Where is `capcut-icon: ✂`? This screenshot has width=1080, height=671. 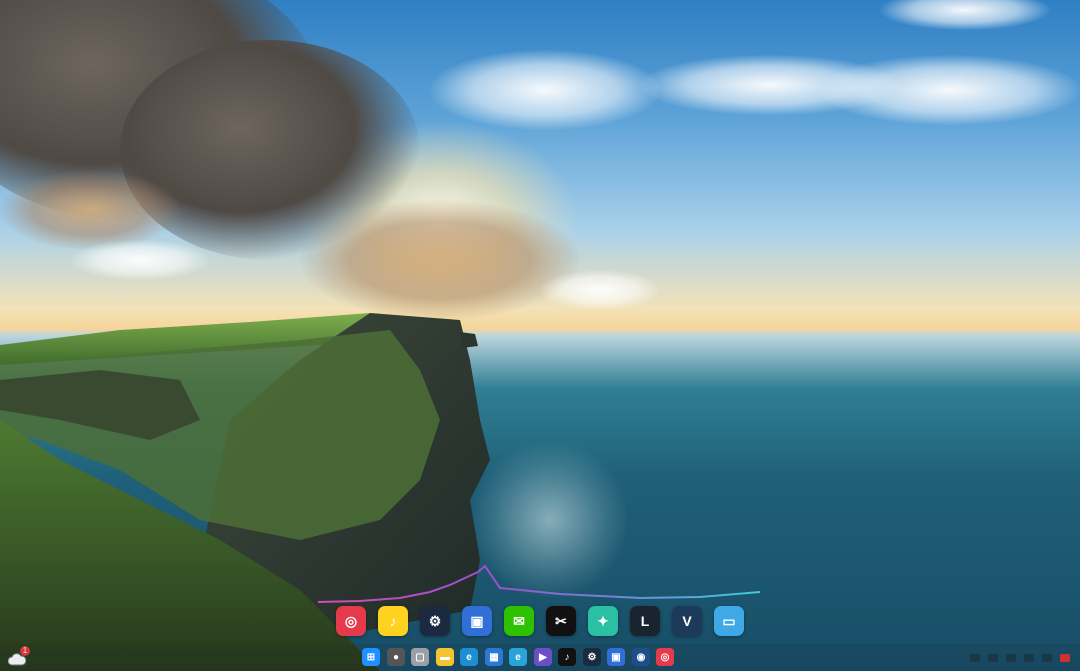
capcut-icon: ✂ is located at coordinates (561, 621).